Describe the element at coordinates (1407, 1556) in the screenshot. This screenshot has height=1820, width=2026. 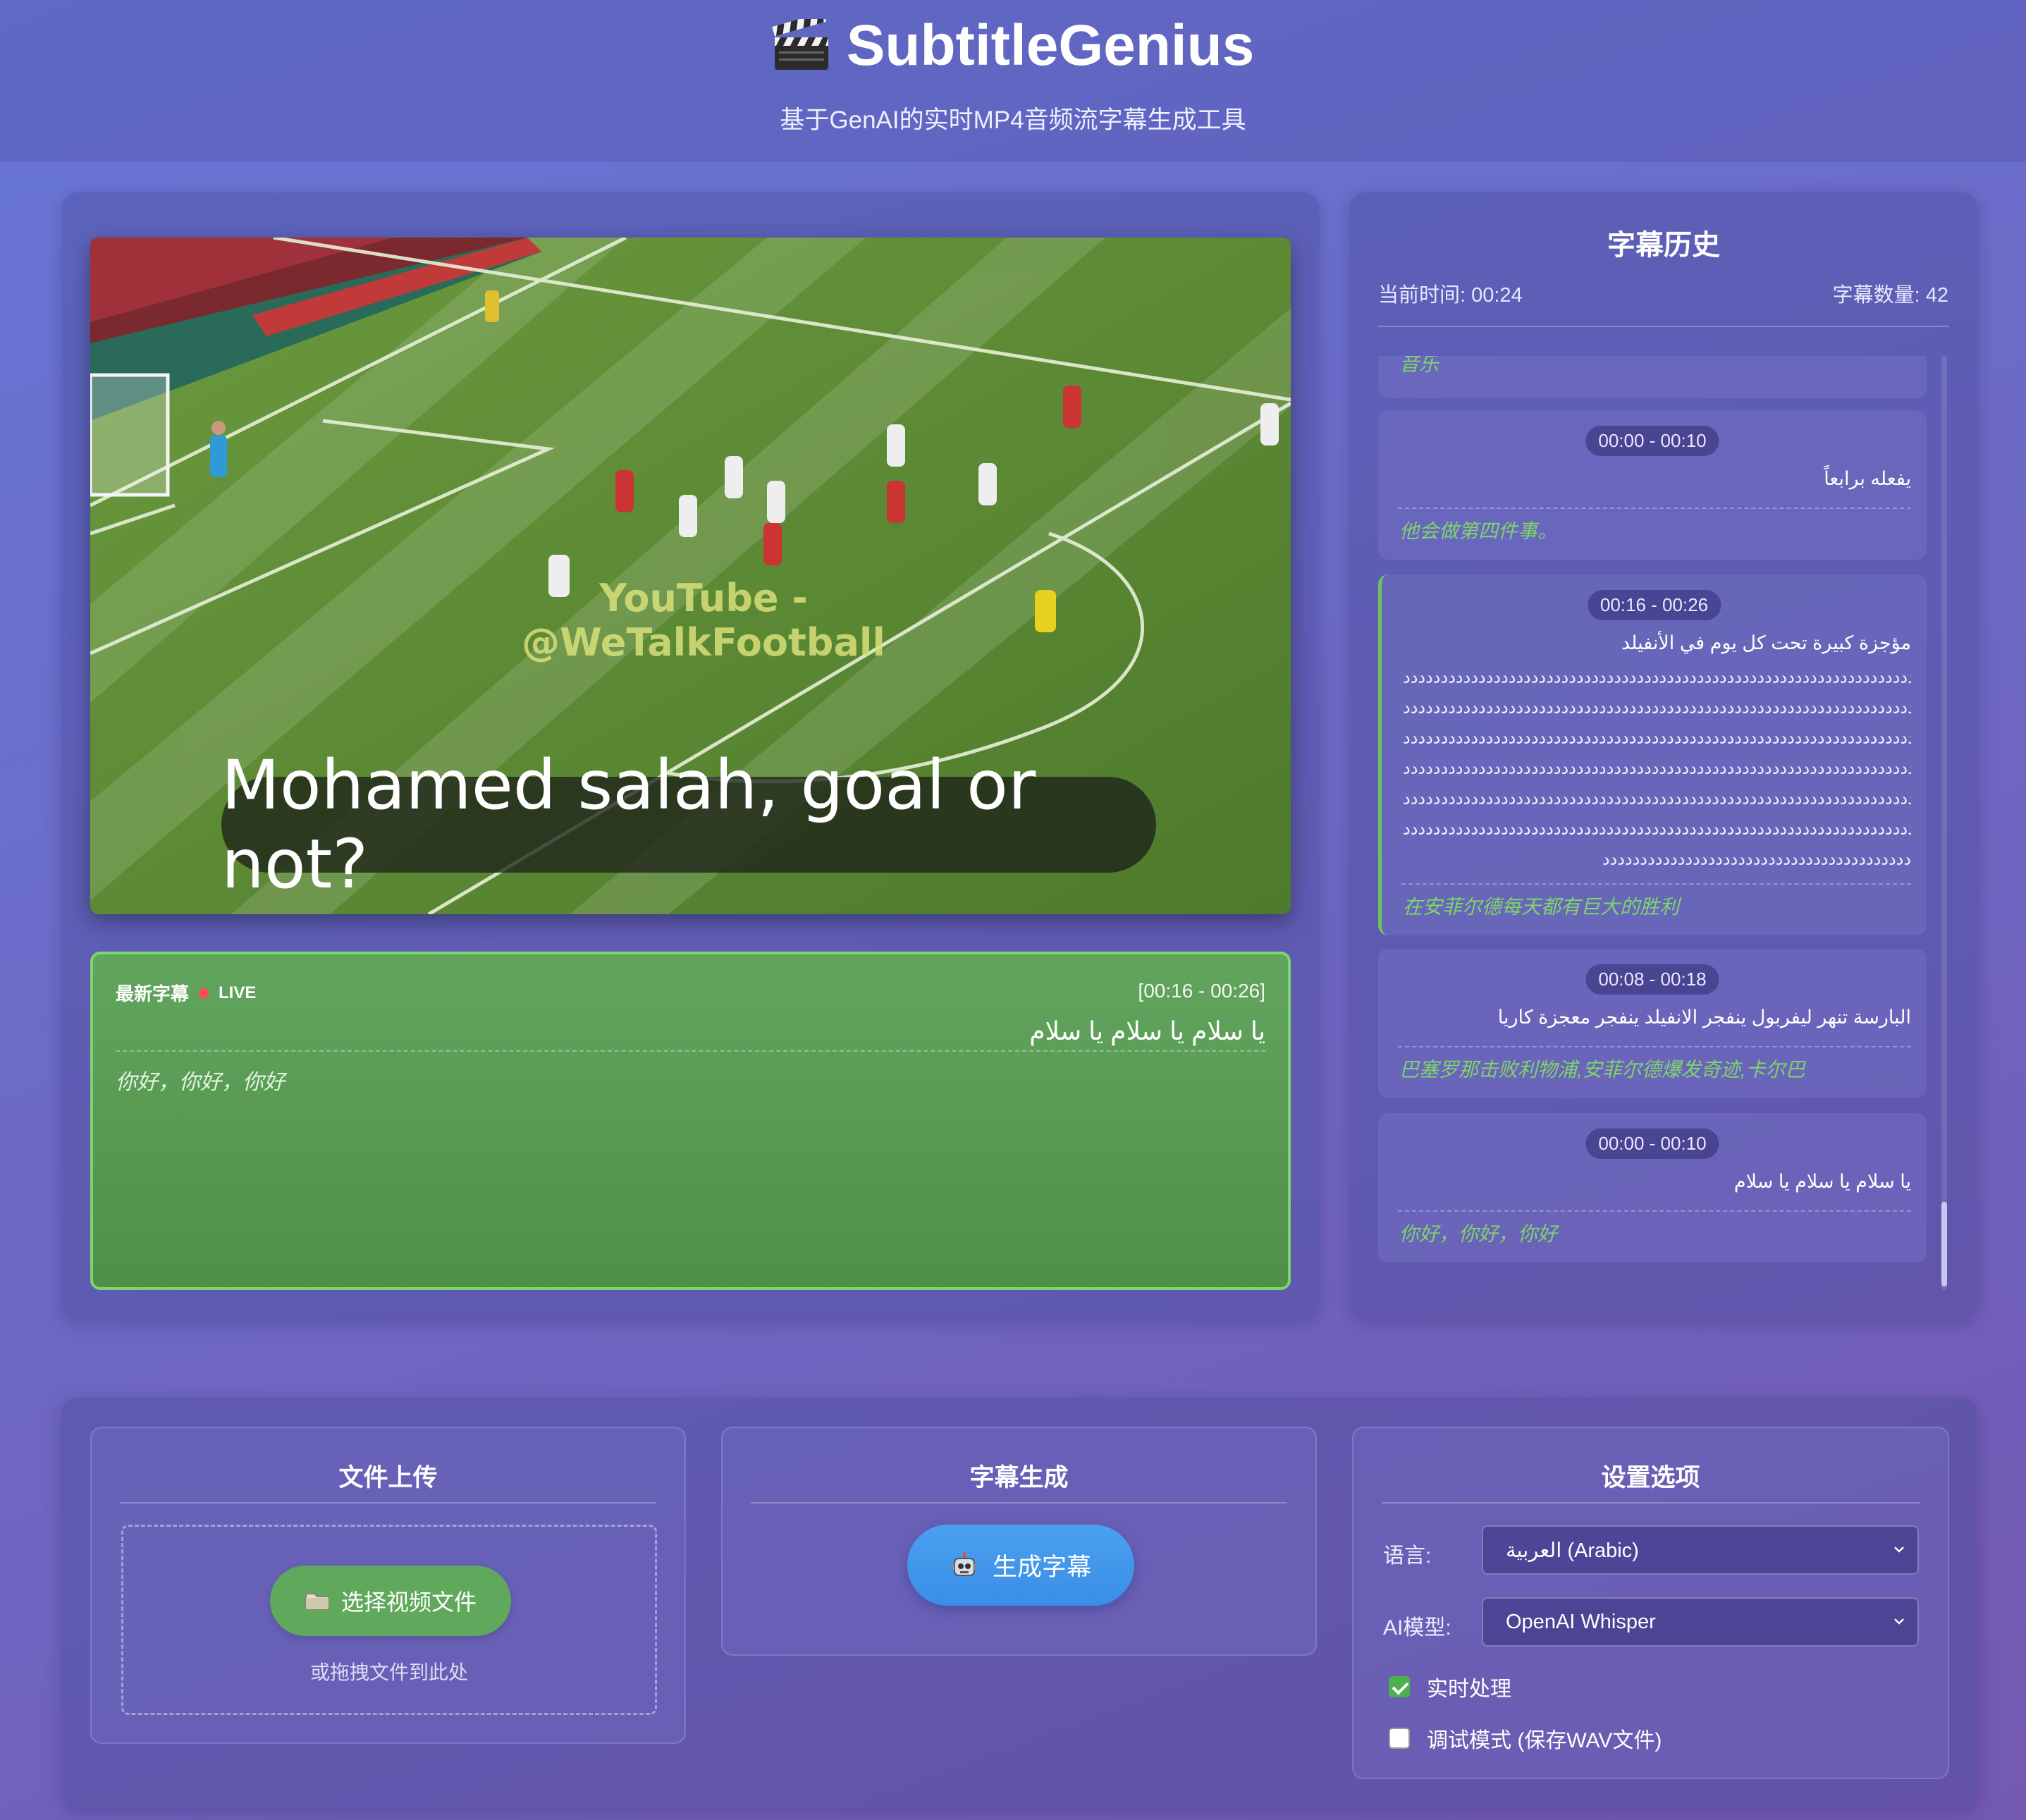
I see `language-label: 语言:` at that location.